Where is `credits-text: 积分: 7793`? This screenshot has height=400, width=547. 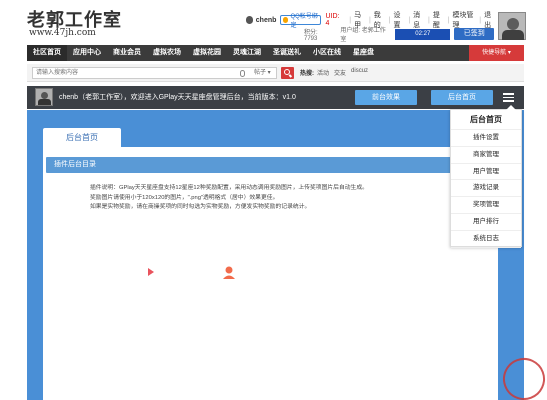
credits-text: 积分: 7793 is located at coordinates (318, 34).